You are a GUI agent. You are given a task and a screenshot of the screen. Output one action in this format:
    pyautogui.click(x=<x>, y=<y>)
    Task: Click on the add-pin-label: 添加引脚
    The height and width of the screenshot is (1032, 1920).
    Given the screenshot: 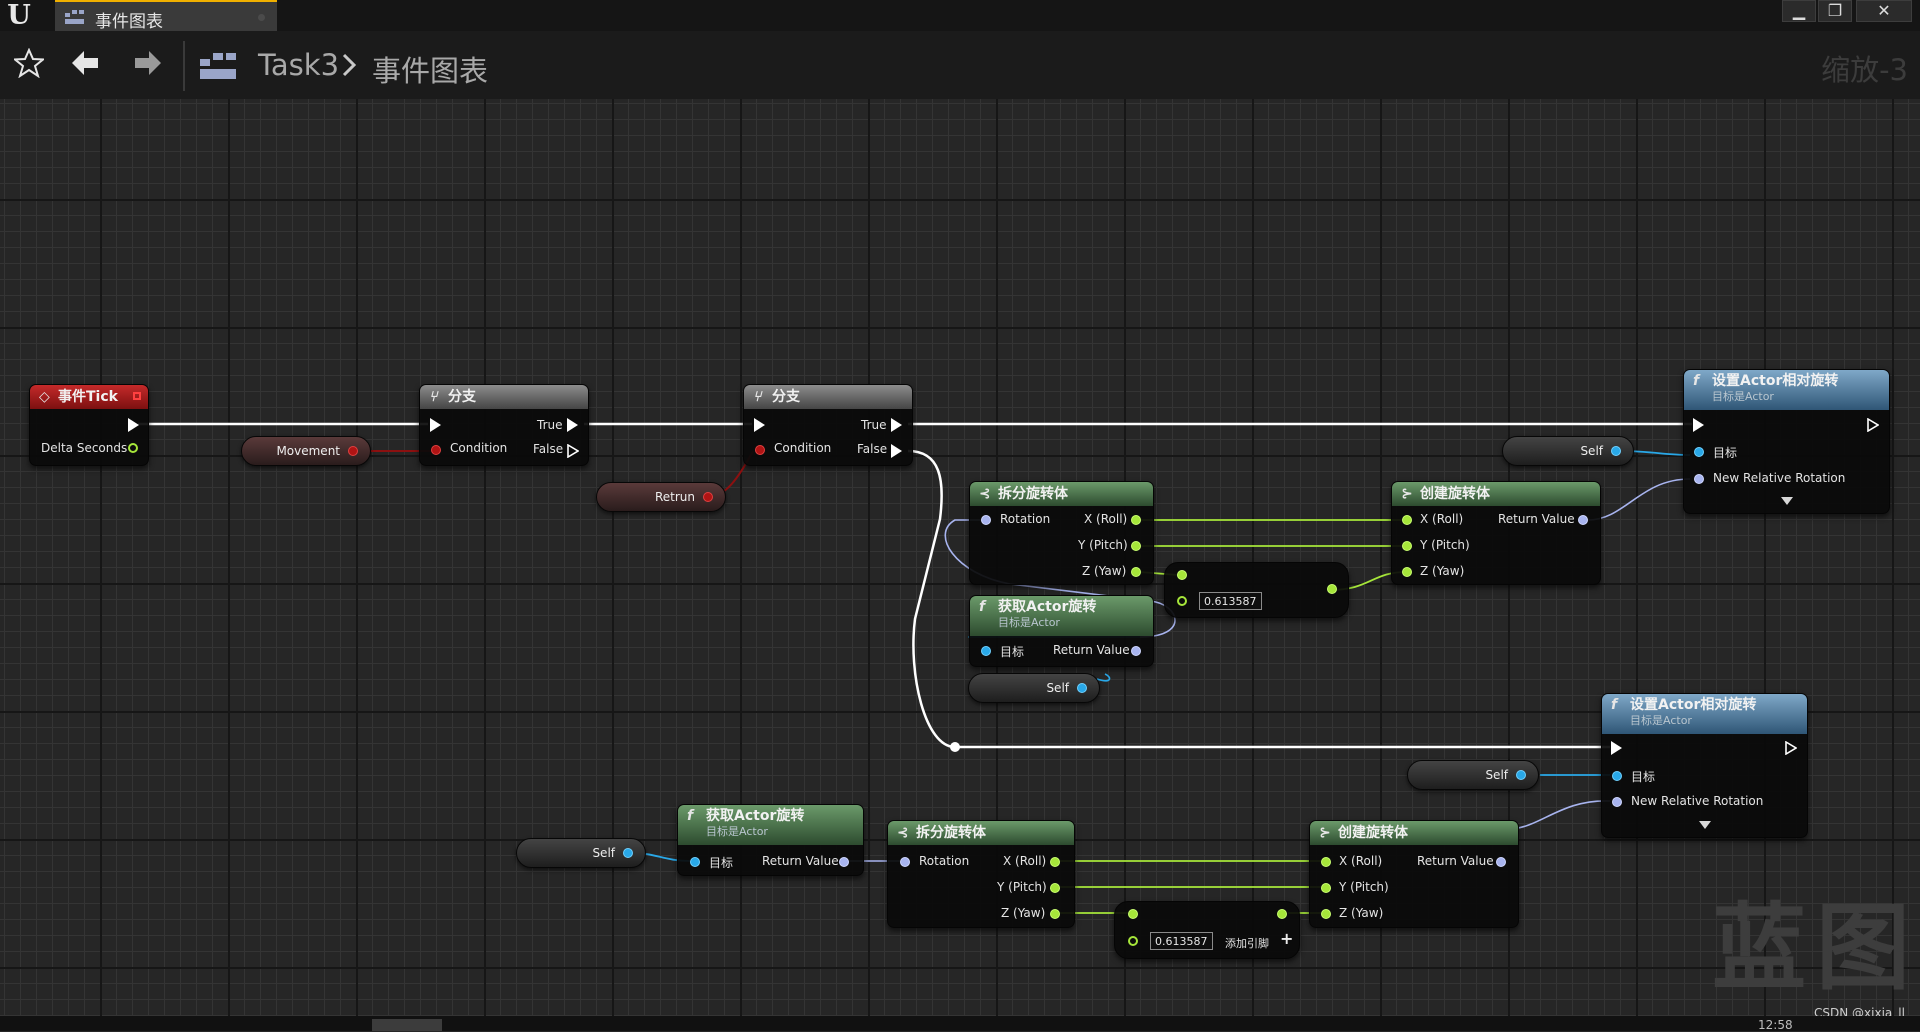 What is the action you would take?
    pyautogui.click(x=1247, y=943)
    